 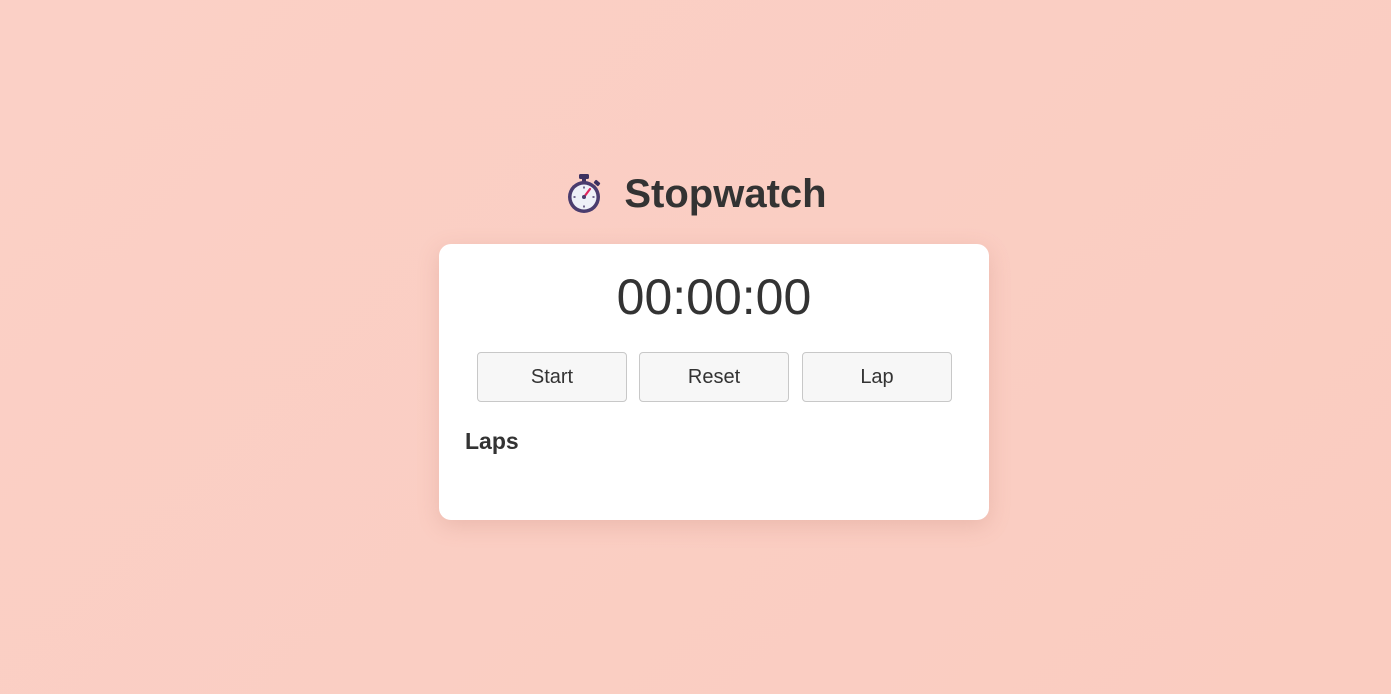 I want to click on laps-heading: Laps, so click(x=492, y=441).